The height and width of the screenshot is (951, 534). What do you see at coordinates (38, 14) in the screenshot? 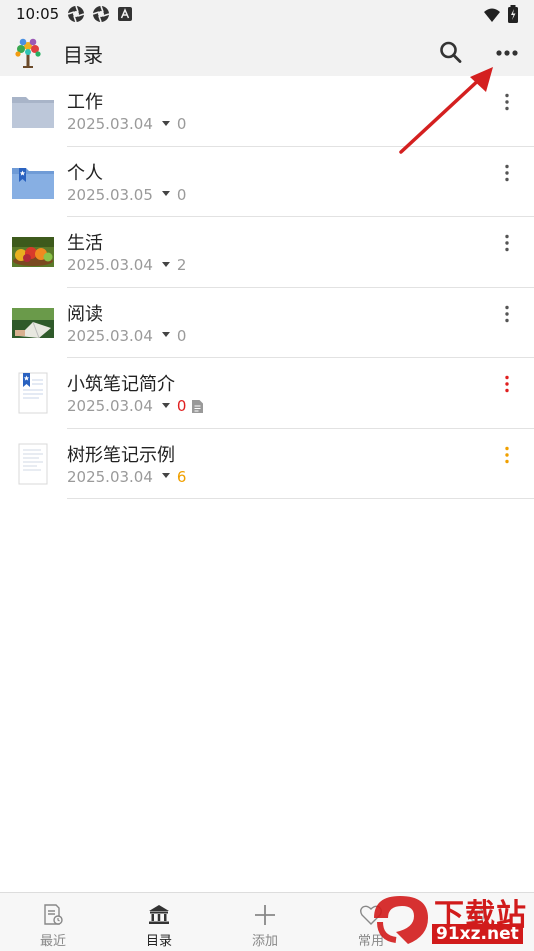
I see `status-time: 10:05` at bounding box center [38, 14].